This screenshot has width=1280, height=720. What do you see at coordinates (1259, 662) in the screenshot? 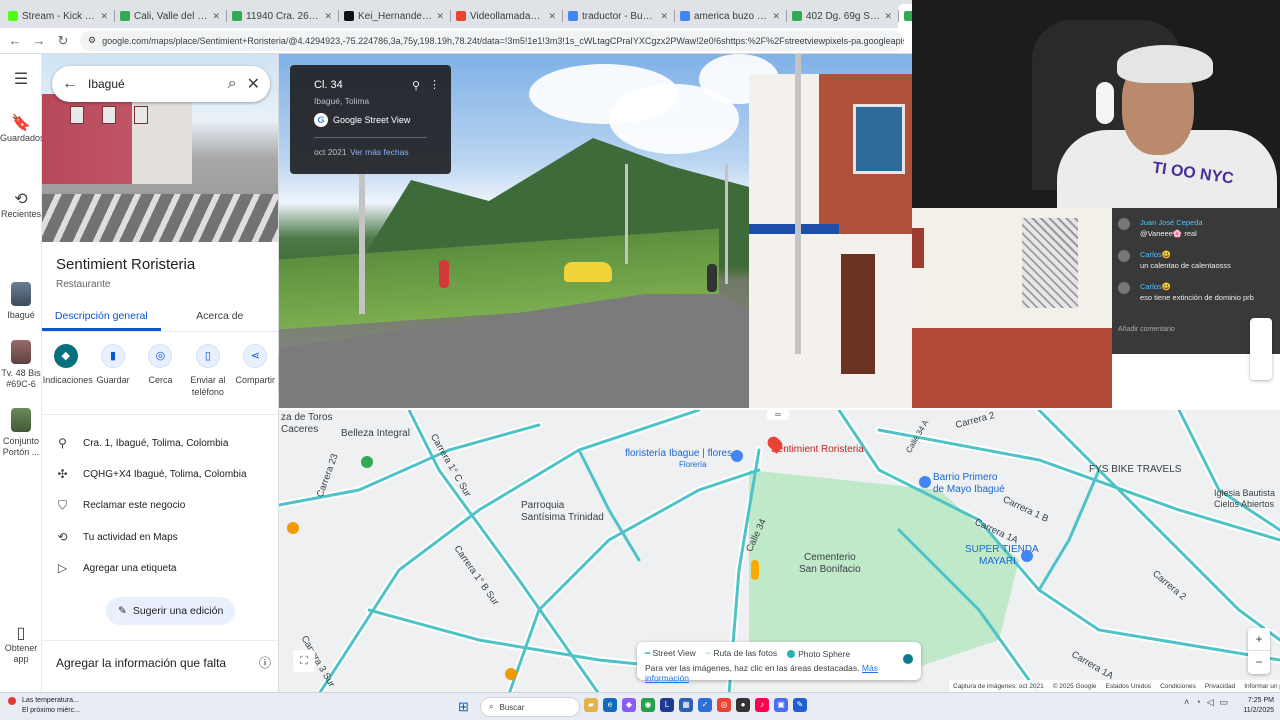
I see `zoom-out-button: −` at bounding box center [1259, 662].